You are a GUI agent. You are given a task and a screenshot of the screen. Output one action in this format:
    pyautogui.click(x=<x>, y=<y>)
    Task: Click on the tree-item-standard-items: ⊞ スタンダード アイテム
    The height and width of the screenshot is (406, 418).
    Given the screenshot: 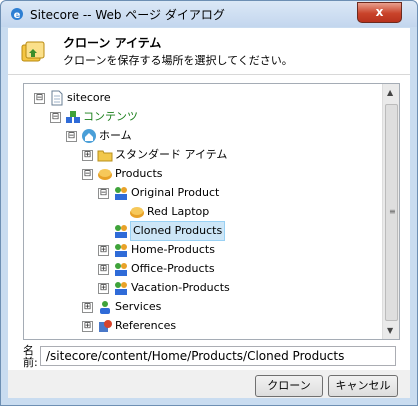 What is the action you would take?
    pyautogui.click(x=204, y=155)
    